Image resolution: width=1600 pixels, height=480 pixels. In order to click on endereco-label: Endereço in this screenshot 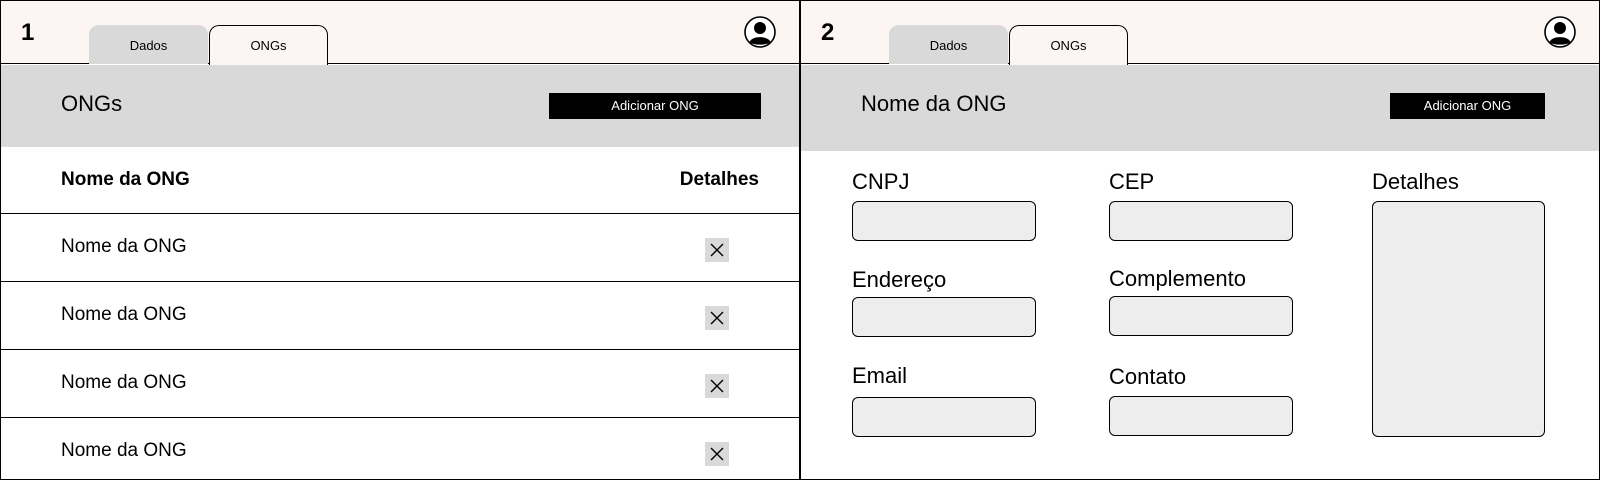, I will do `click(899, 279)`.